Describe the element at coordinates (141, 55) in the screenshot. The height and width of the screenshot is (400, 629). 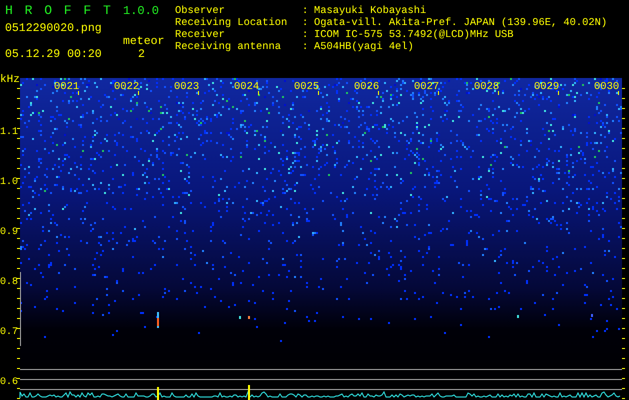
I see `meteor-count: 2` at that location.